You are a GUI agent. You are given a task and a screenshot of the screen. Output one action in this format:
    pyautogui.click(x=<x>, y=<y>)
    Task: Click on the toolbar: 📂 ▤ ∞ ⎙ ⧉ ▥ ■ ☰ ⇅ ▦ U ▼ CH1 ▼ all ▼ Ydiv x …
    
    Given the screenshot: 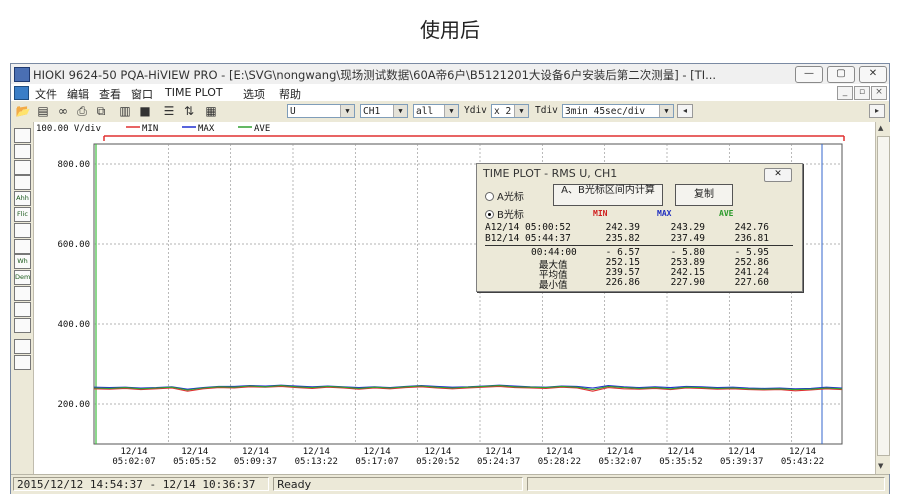 What is the action you would take?
    pyautogui.click(x=450, y=112)
    